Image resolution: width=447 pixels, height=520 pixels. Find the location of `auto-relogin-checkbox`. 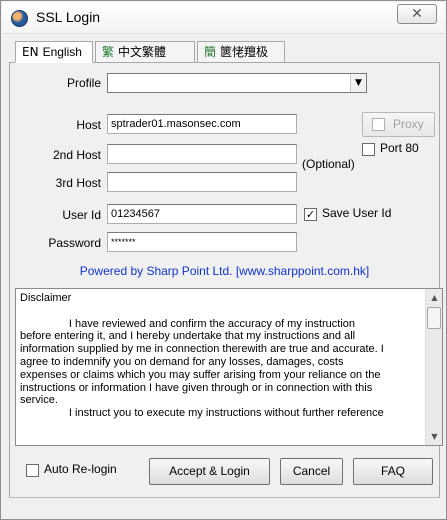

auto-relogin-checkbox is located at coordinates (32, 470).